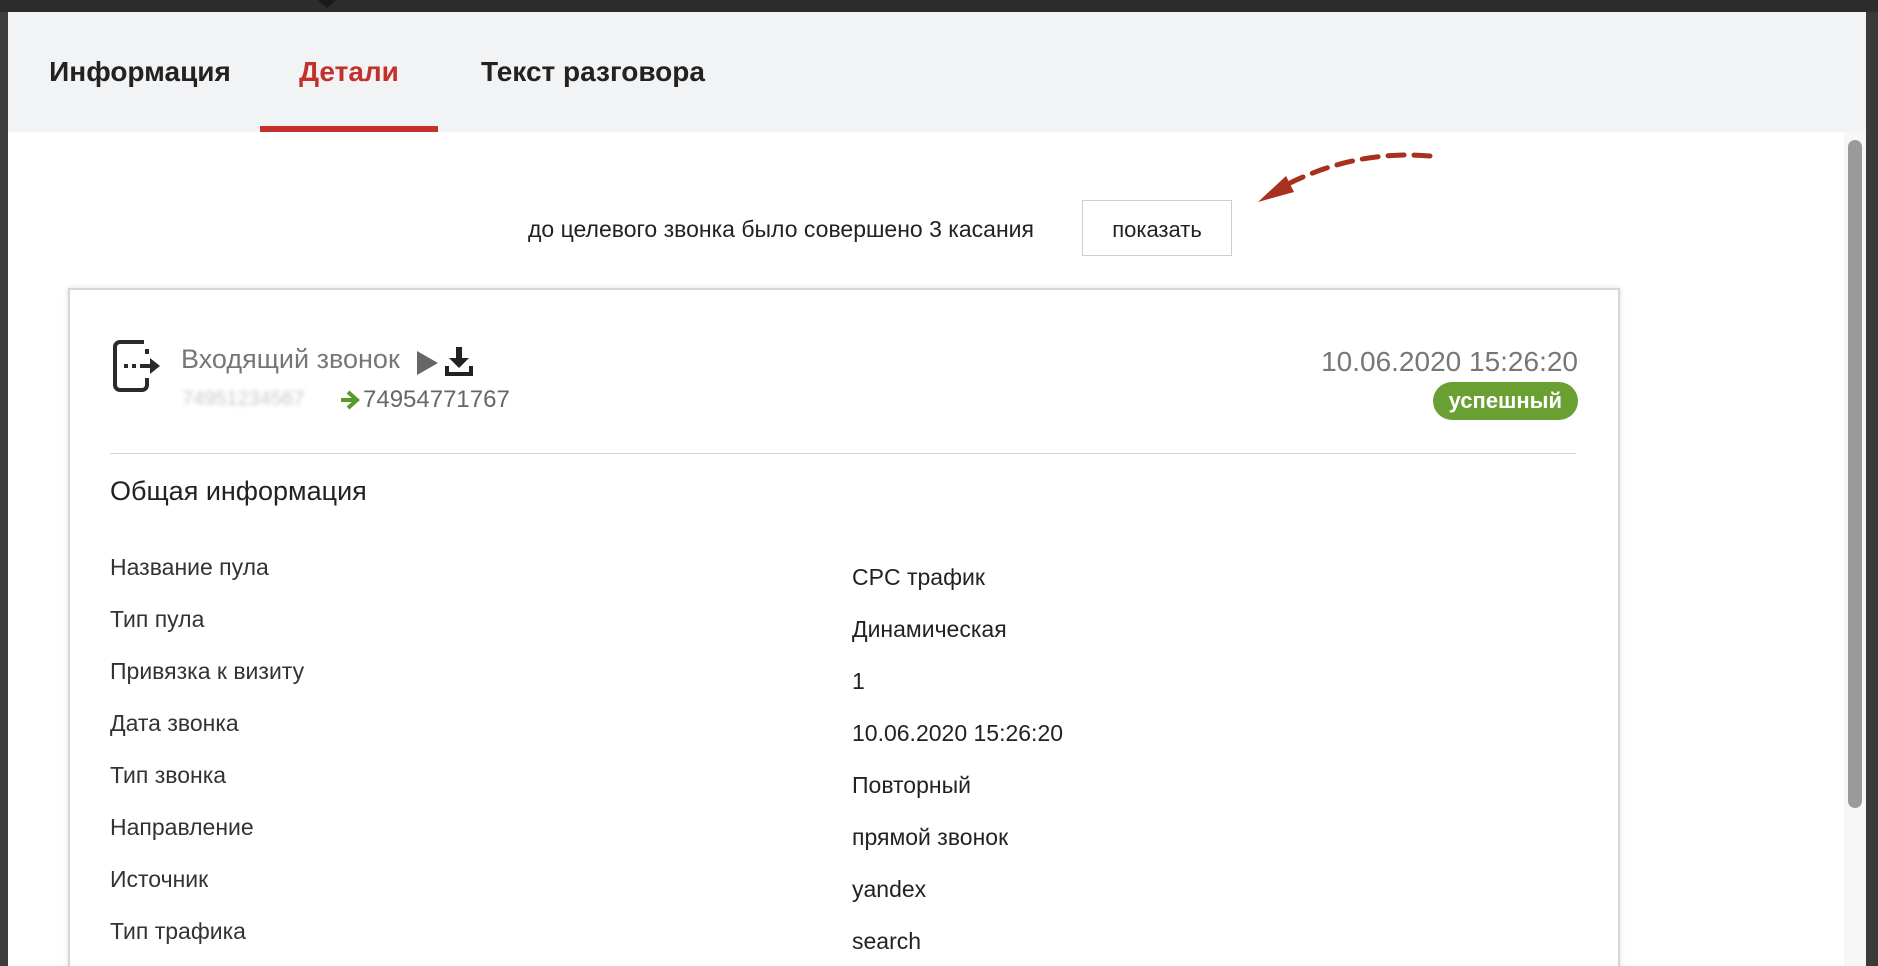  What do you see at coordinates (350, 400) in the screenshot?
I see `arrow-right-icon` at bounding box center [350, 400].